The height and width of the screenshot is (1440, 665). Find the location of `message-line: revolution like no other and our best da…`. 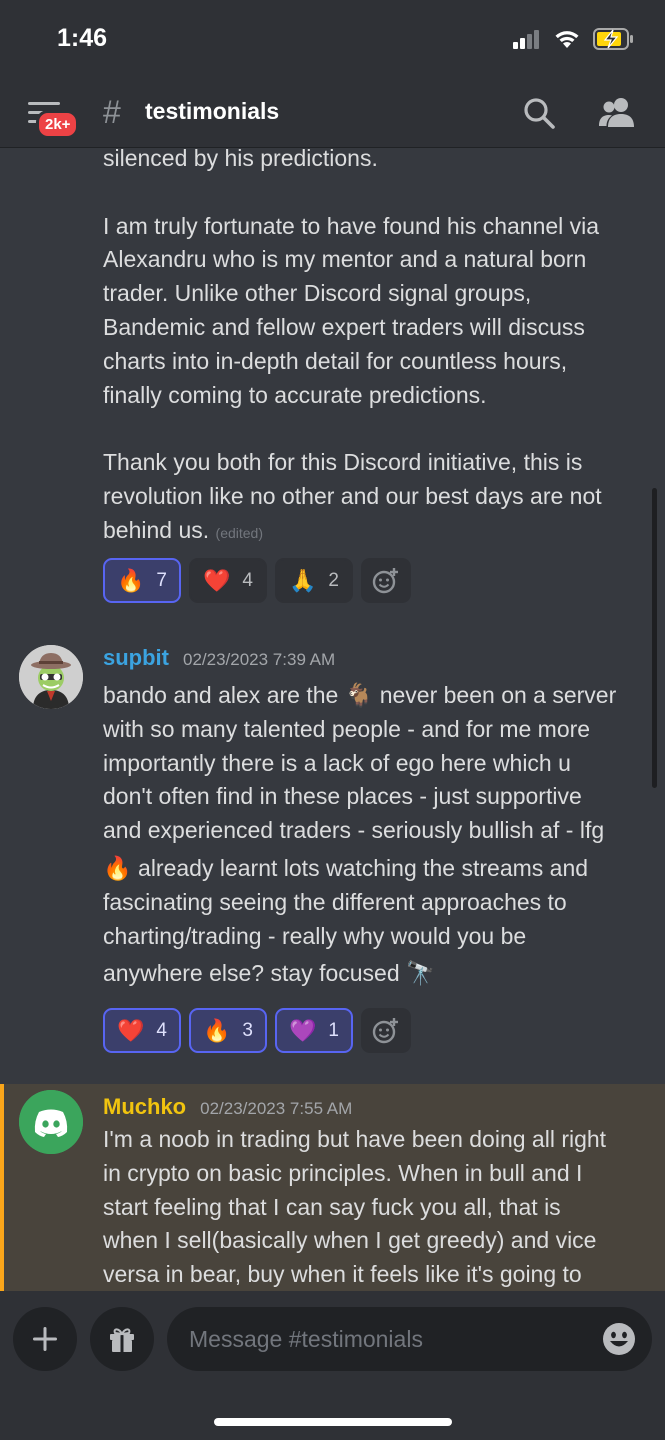

message-line: revolution like no other and our best da… is located at coordinates (352, 495).